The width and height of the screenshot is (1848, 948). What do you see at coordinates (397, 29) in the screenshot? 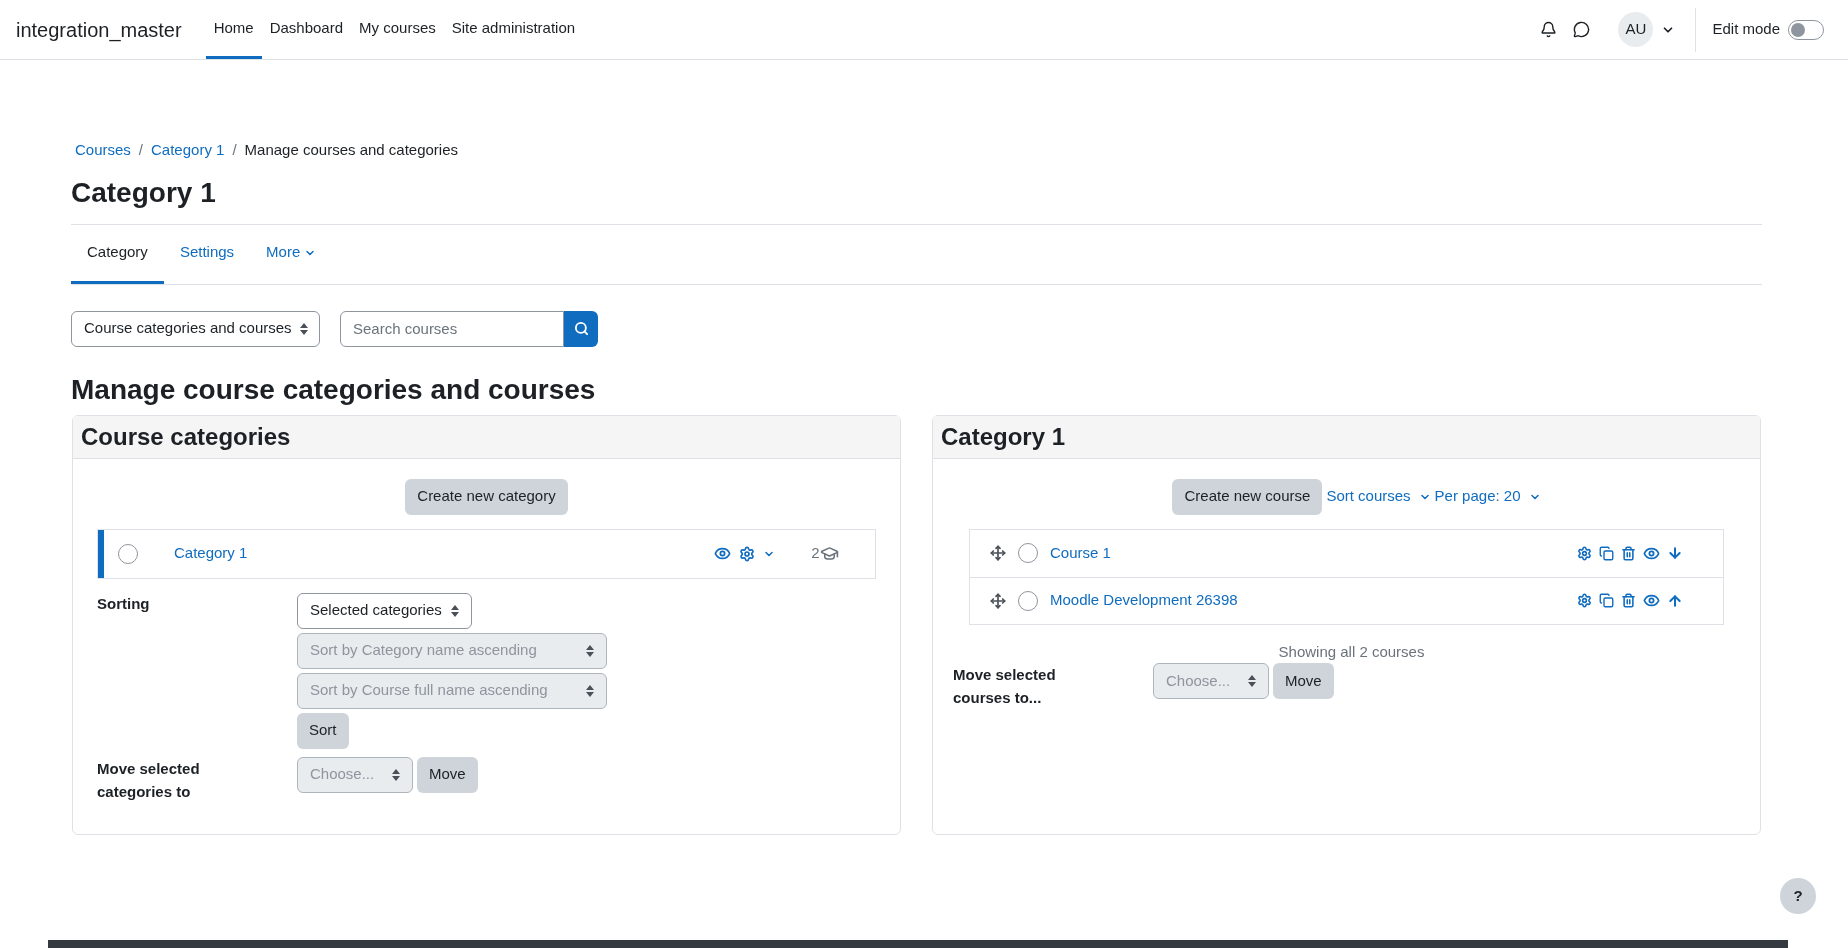
I see `nav-link: My courses` at bounding box center [397, 29].